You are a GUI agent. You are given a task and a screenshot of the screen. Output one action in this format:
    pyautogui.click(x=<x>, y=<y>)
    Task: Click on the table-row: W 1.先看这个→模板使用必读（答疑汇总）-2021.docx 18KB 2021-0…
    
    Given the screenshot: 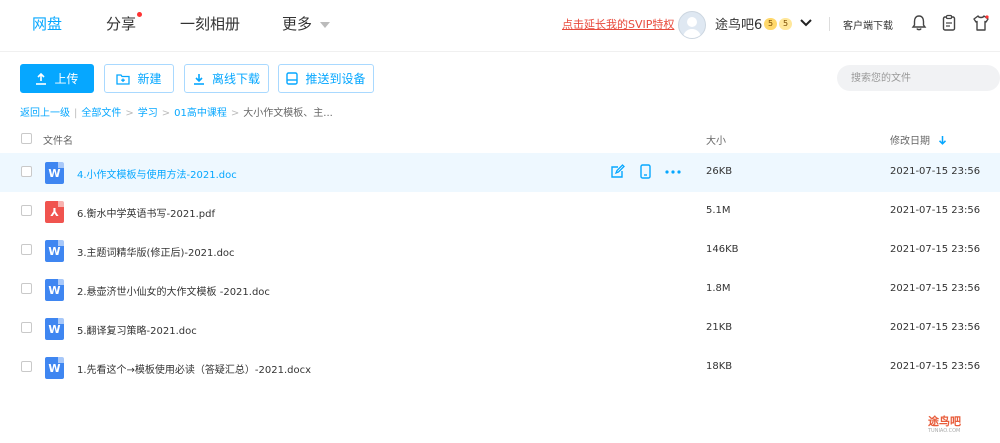 What is the action you would take?
    pyautogui.click(x=500, y=367)
    